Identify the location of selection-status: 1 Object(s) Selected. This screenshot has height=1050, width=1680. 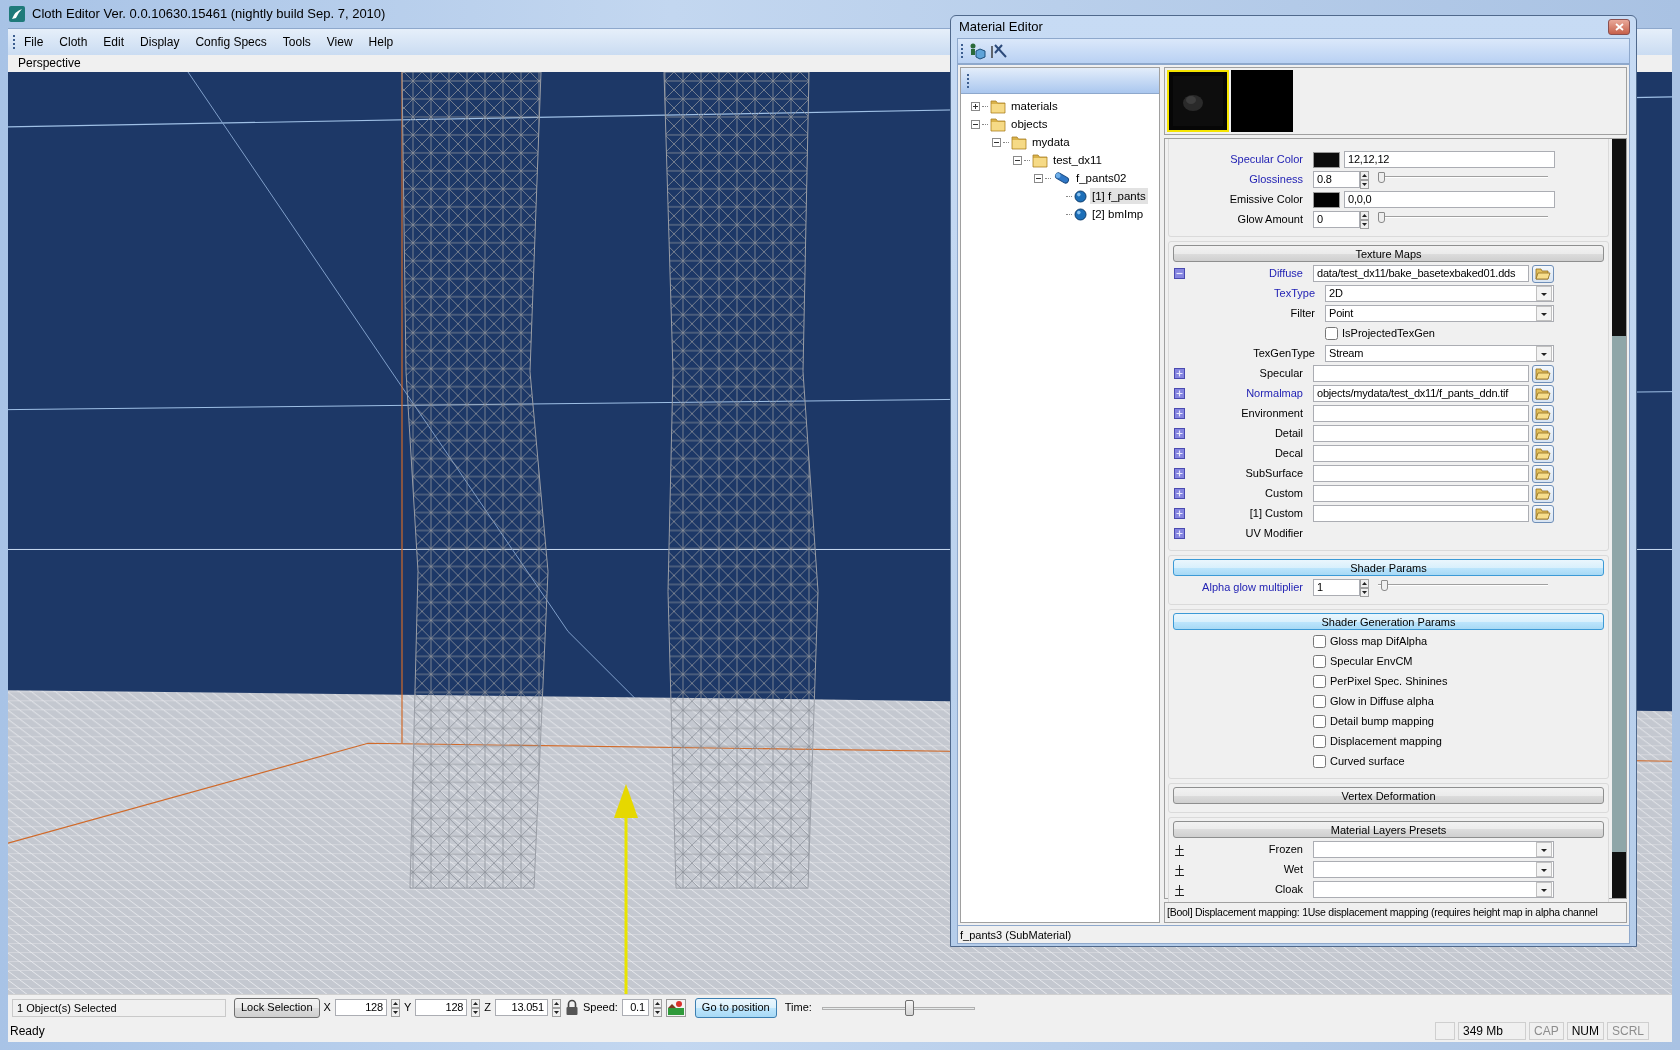
(119, 1007).